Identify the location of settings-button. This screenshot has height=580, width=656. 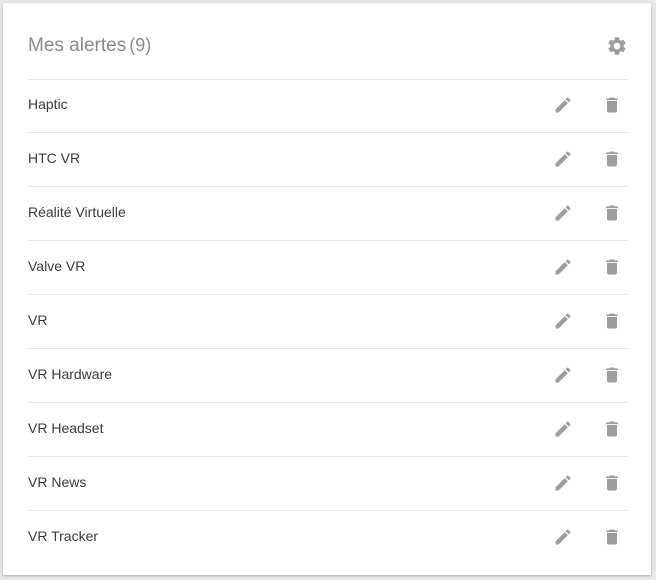
(617, 46).